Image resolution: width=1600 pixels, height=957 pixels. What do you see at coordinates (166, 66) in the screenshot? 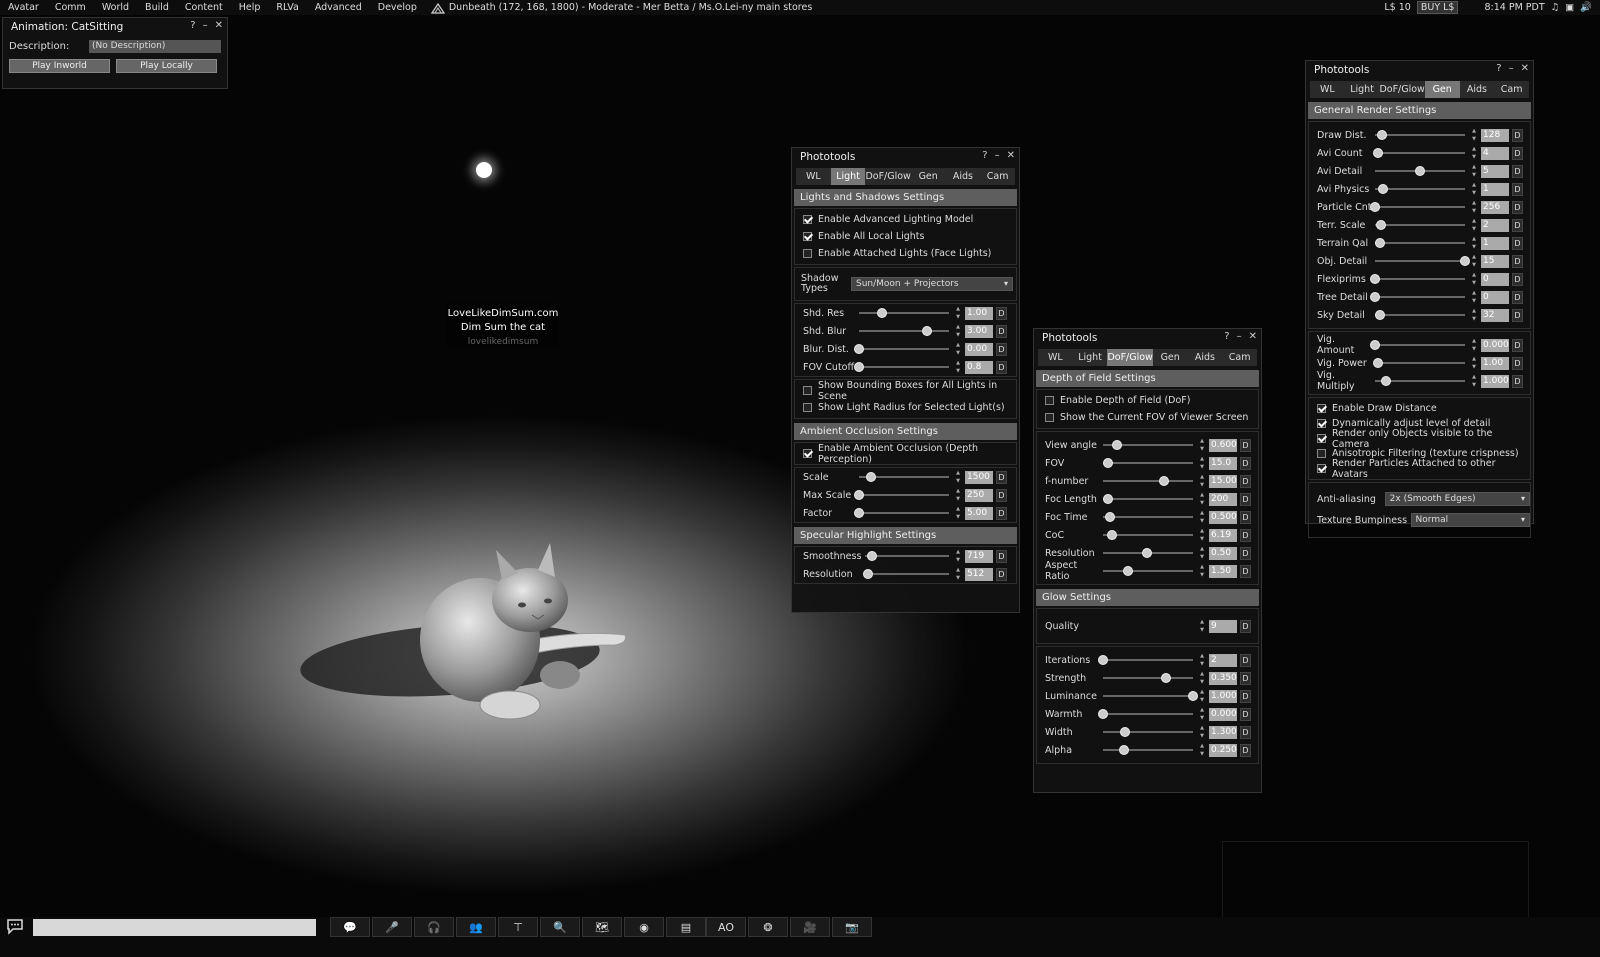
I see `play-locally-button: Play Locally` at bounding box center [166, 66].